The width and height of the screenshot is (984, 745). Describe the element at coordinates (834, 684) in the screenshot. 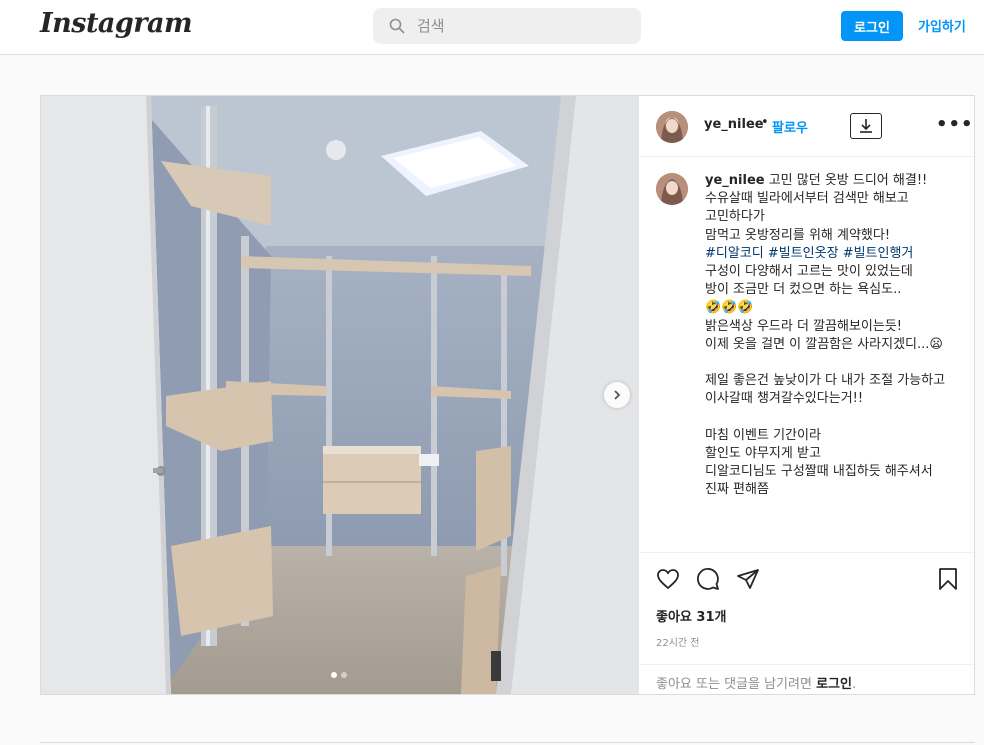

I see `comment-login-link: 로그인` at that location.